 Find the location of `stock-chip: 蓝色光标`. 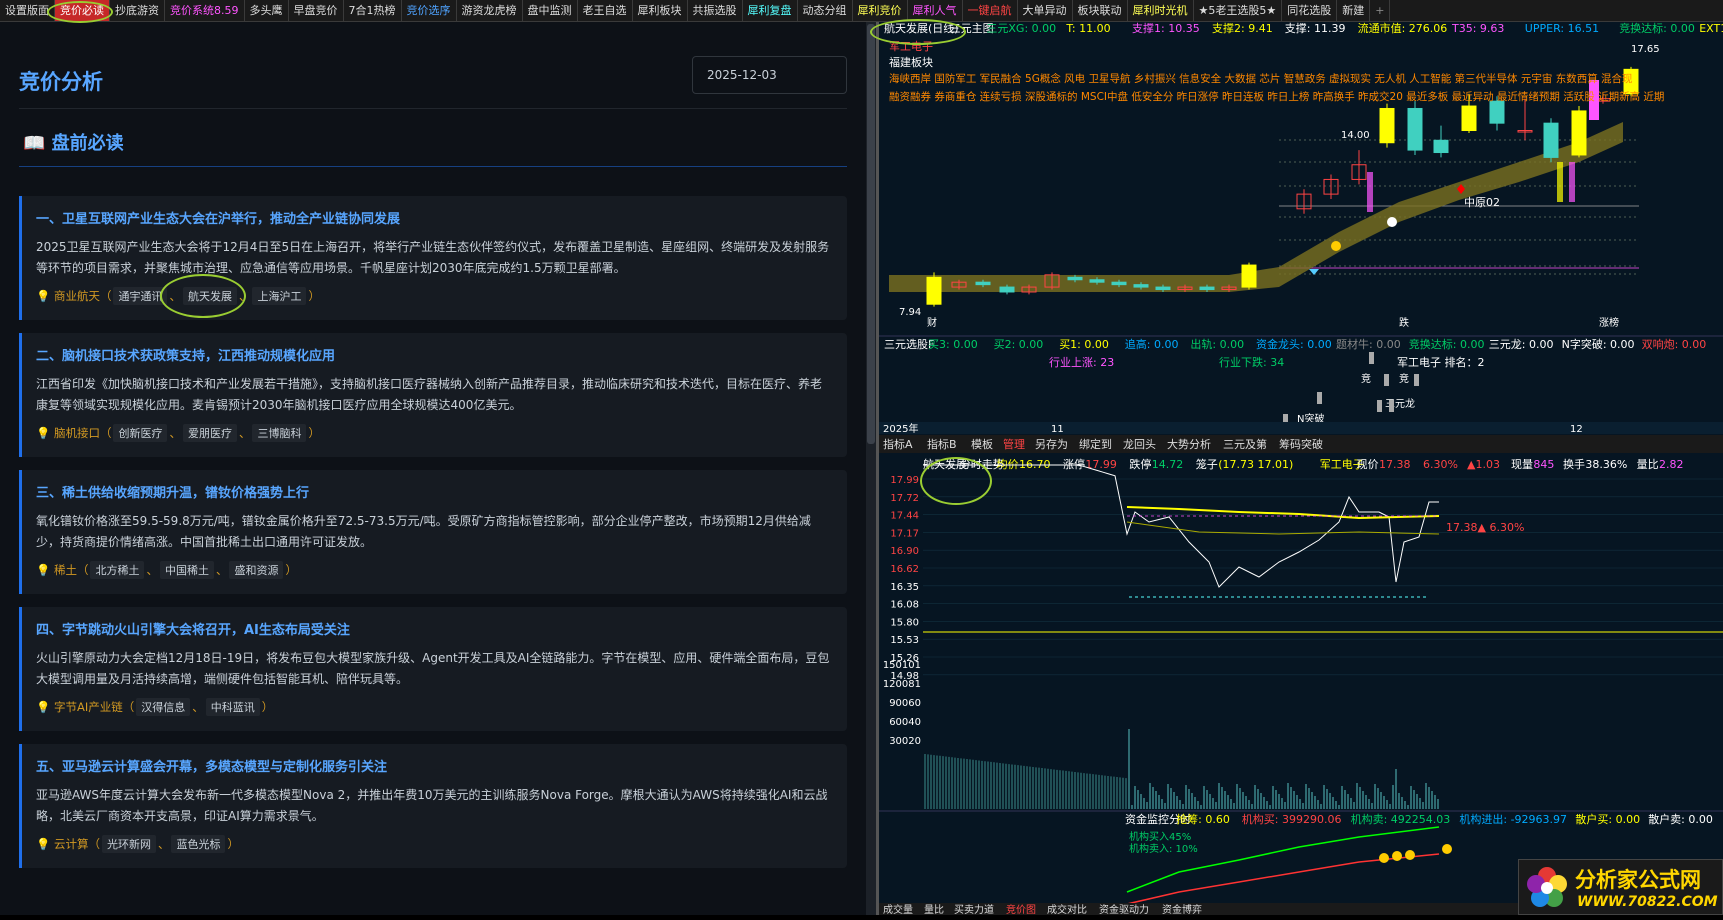

stock-chip: 蓝色光标 is located at coordinates (198, 844).